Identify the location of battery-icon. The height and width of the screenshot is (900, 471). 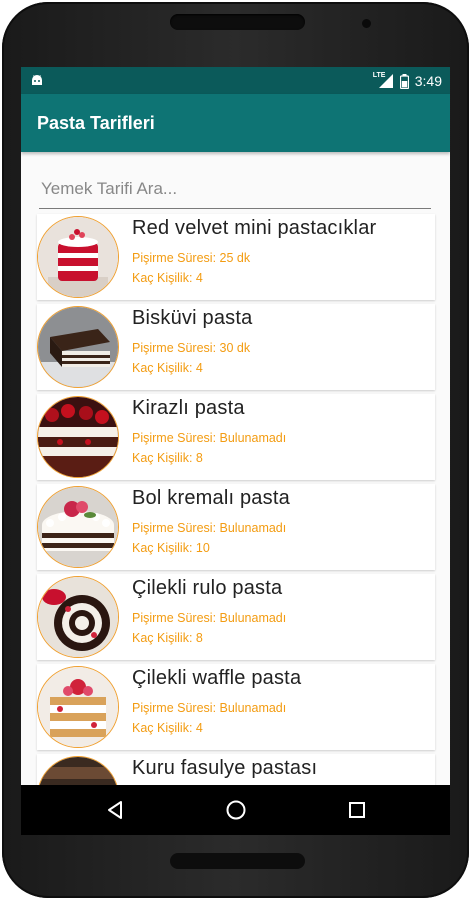
(404, 81).